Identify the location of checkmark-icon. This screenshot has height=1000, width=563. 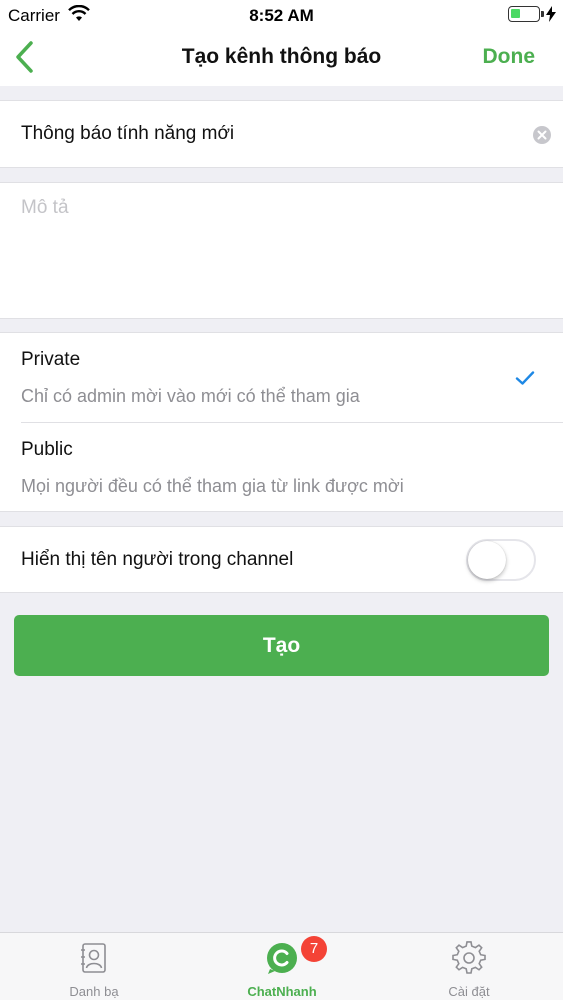
(525, 380).